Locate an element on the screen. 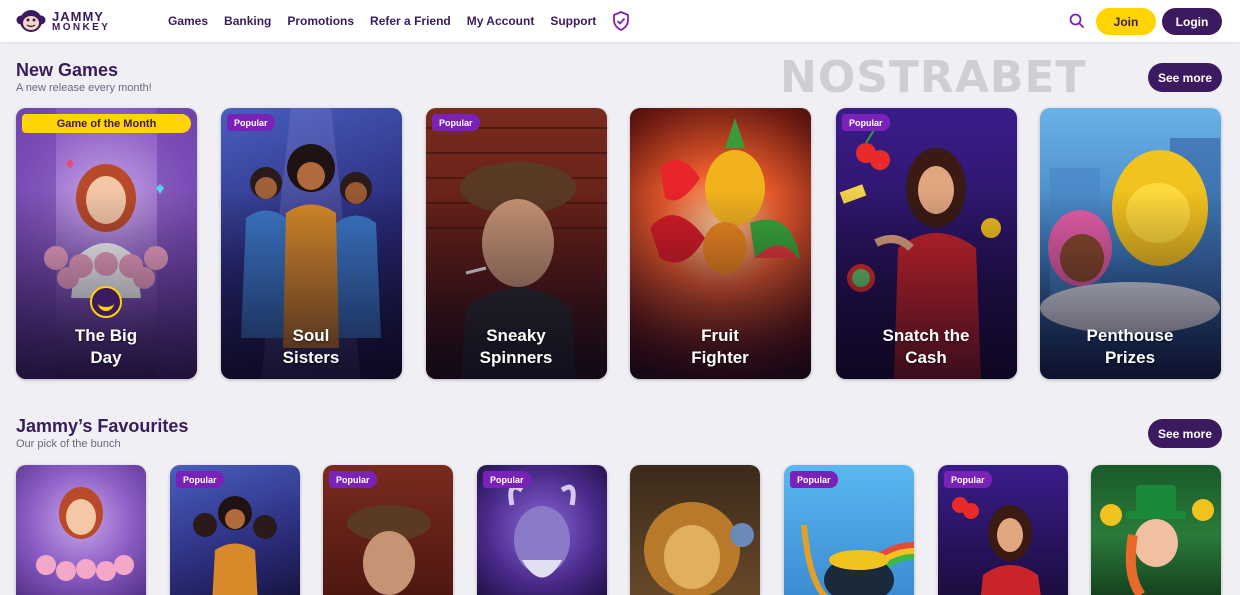 This screenshot has height=595, width=1240. brand-line-1: JAMMY is located at coordinates (78, 16).